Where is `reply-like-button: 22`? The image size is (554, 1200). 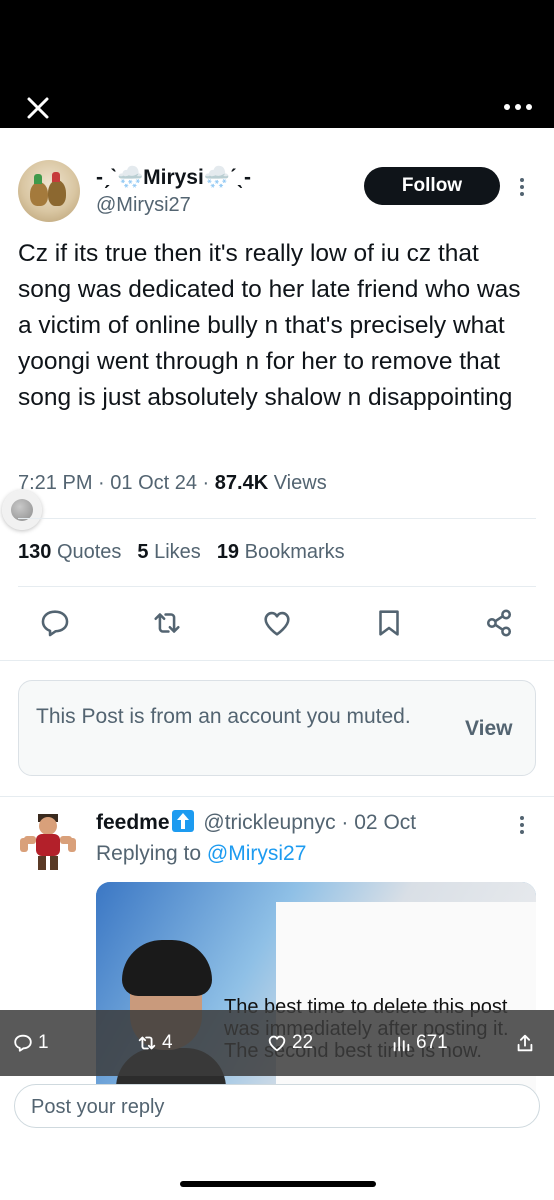
reply-like-button: 22 is located at coordinates (289, 1043).